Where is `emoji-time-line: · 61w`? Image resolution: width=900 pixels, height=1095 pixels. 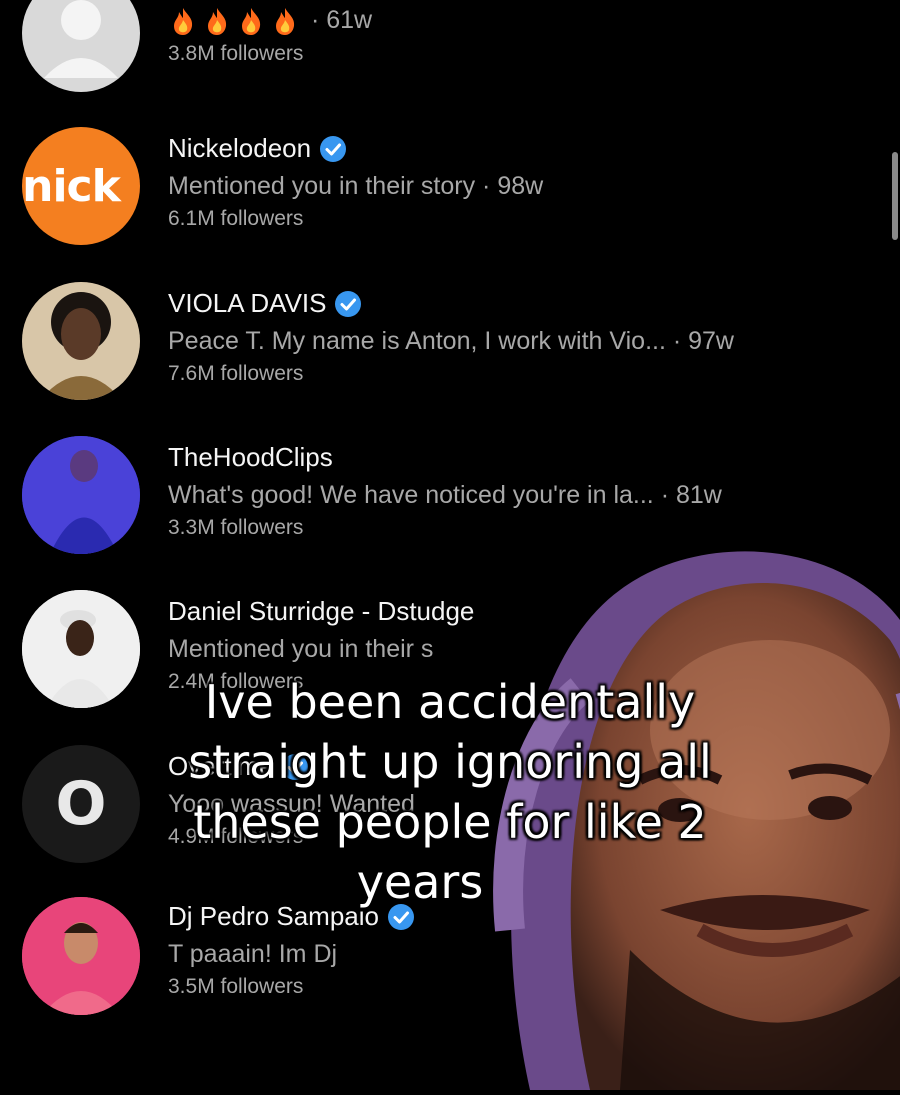 emoji-time-line: · 61w is located at coordinates (270, 21).